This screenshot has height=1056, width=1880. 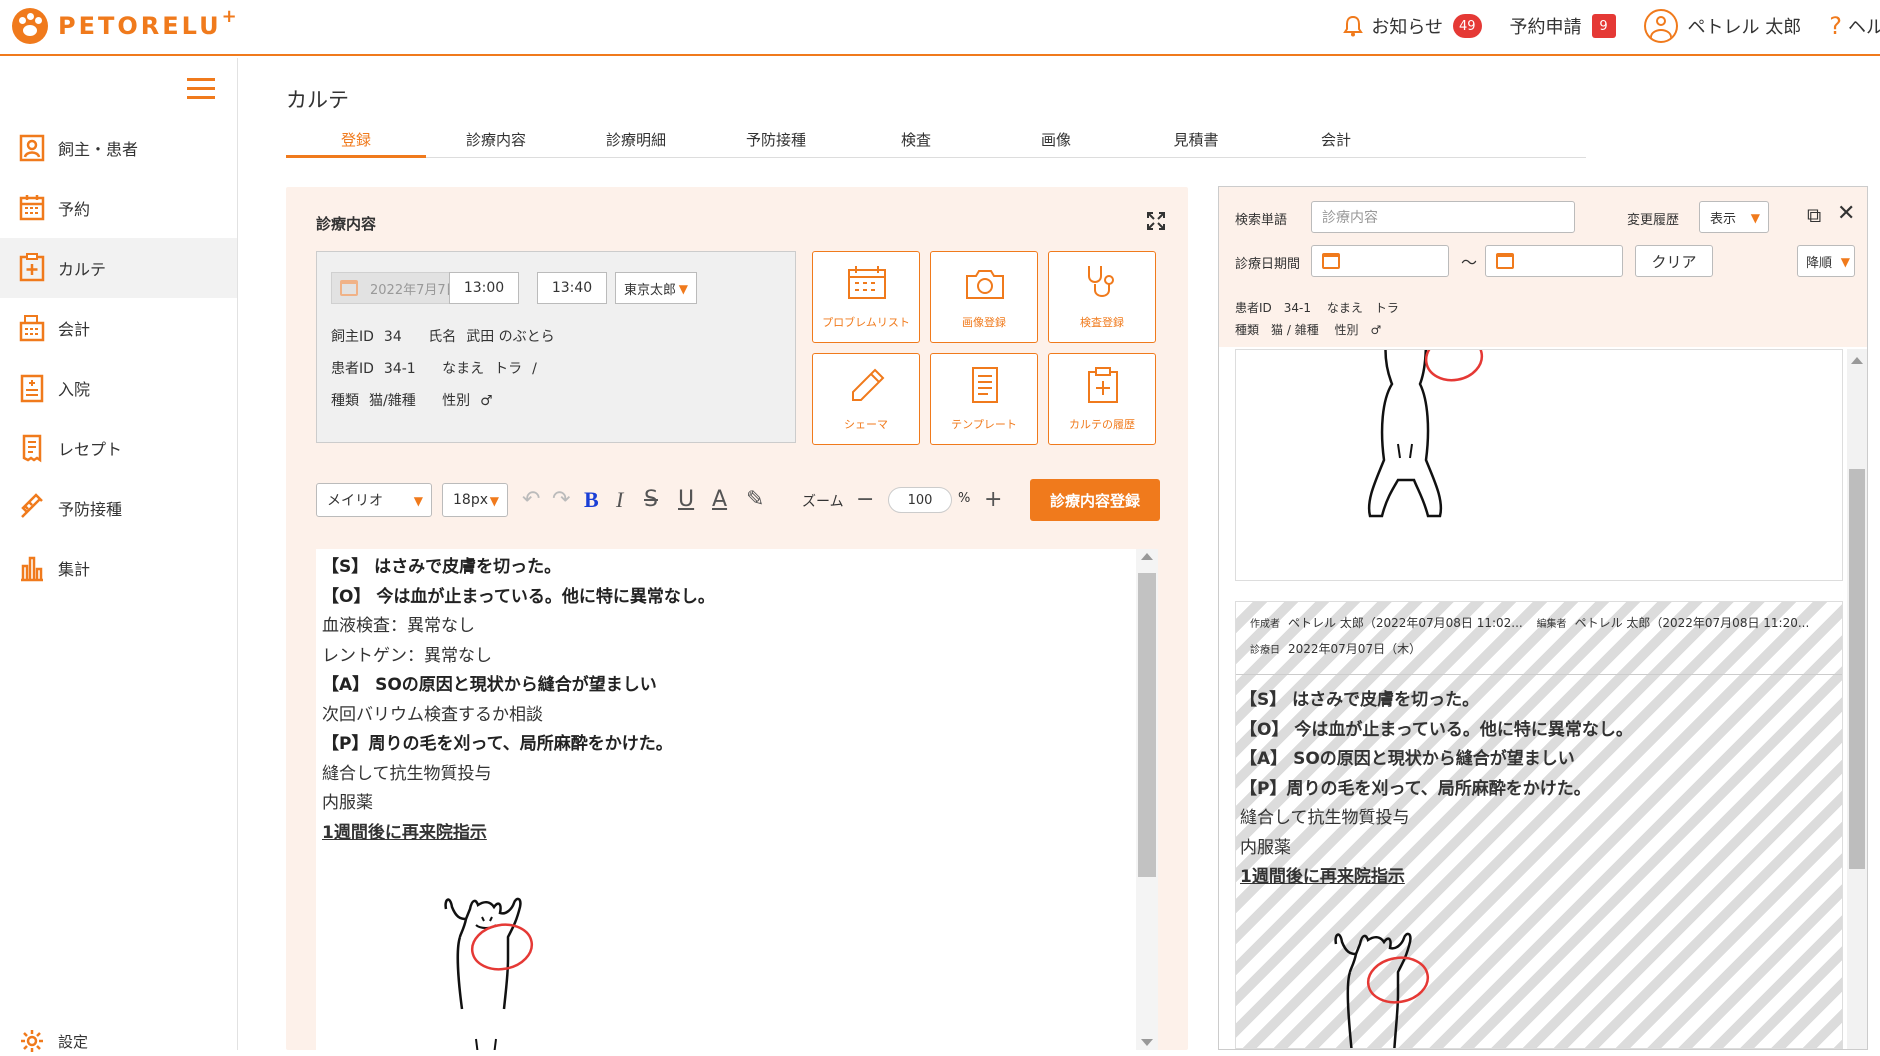 What do you see at coordinates (651, 499) in the screenshot?
I see `strikethrough-icon: S` at bounding box center [651, 499].